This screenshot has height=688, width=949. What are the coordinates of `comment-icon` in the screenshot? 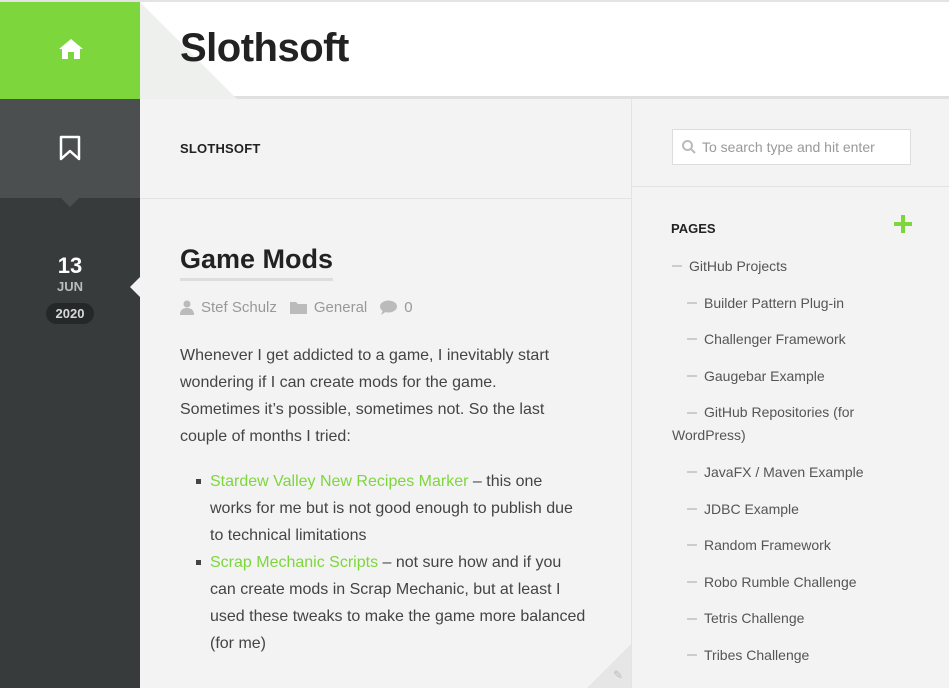 It's located at (389, 307).